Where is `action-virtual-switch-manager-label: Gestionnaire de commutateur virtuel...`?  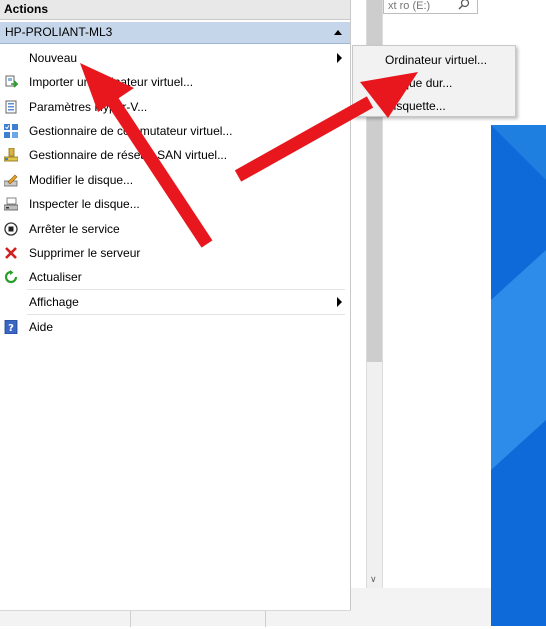 action-virtual-switch-manager-label: Gestionnaire de commutateur virtuel... is located at coordinates (131, 131).